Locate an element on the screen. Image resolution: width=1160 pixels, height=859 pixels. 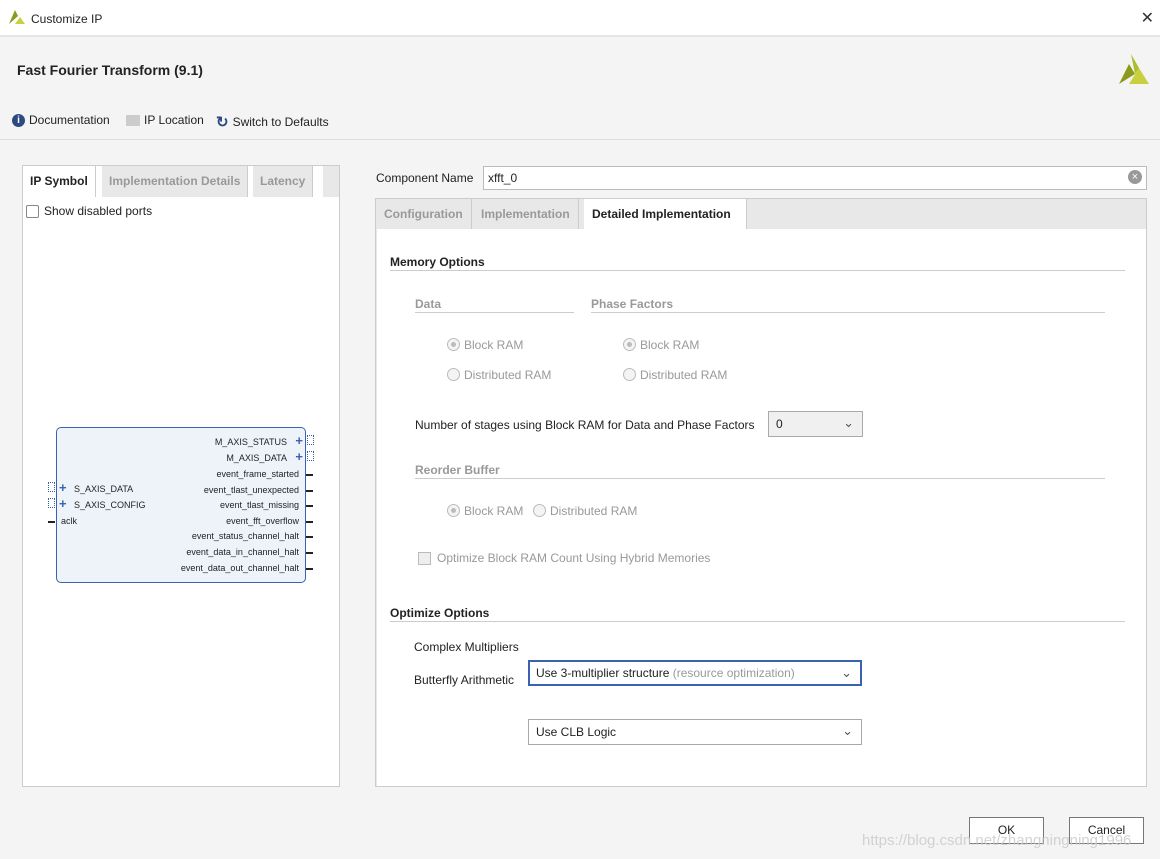
port: event_tlast_missing is located at coordinates (259, 505).